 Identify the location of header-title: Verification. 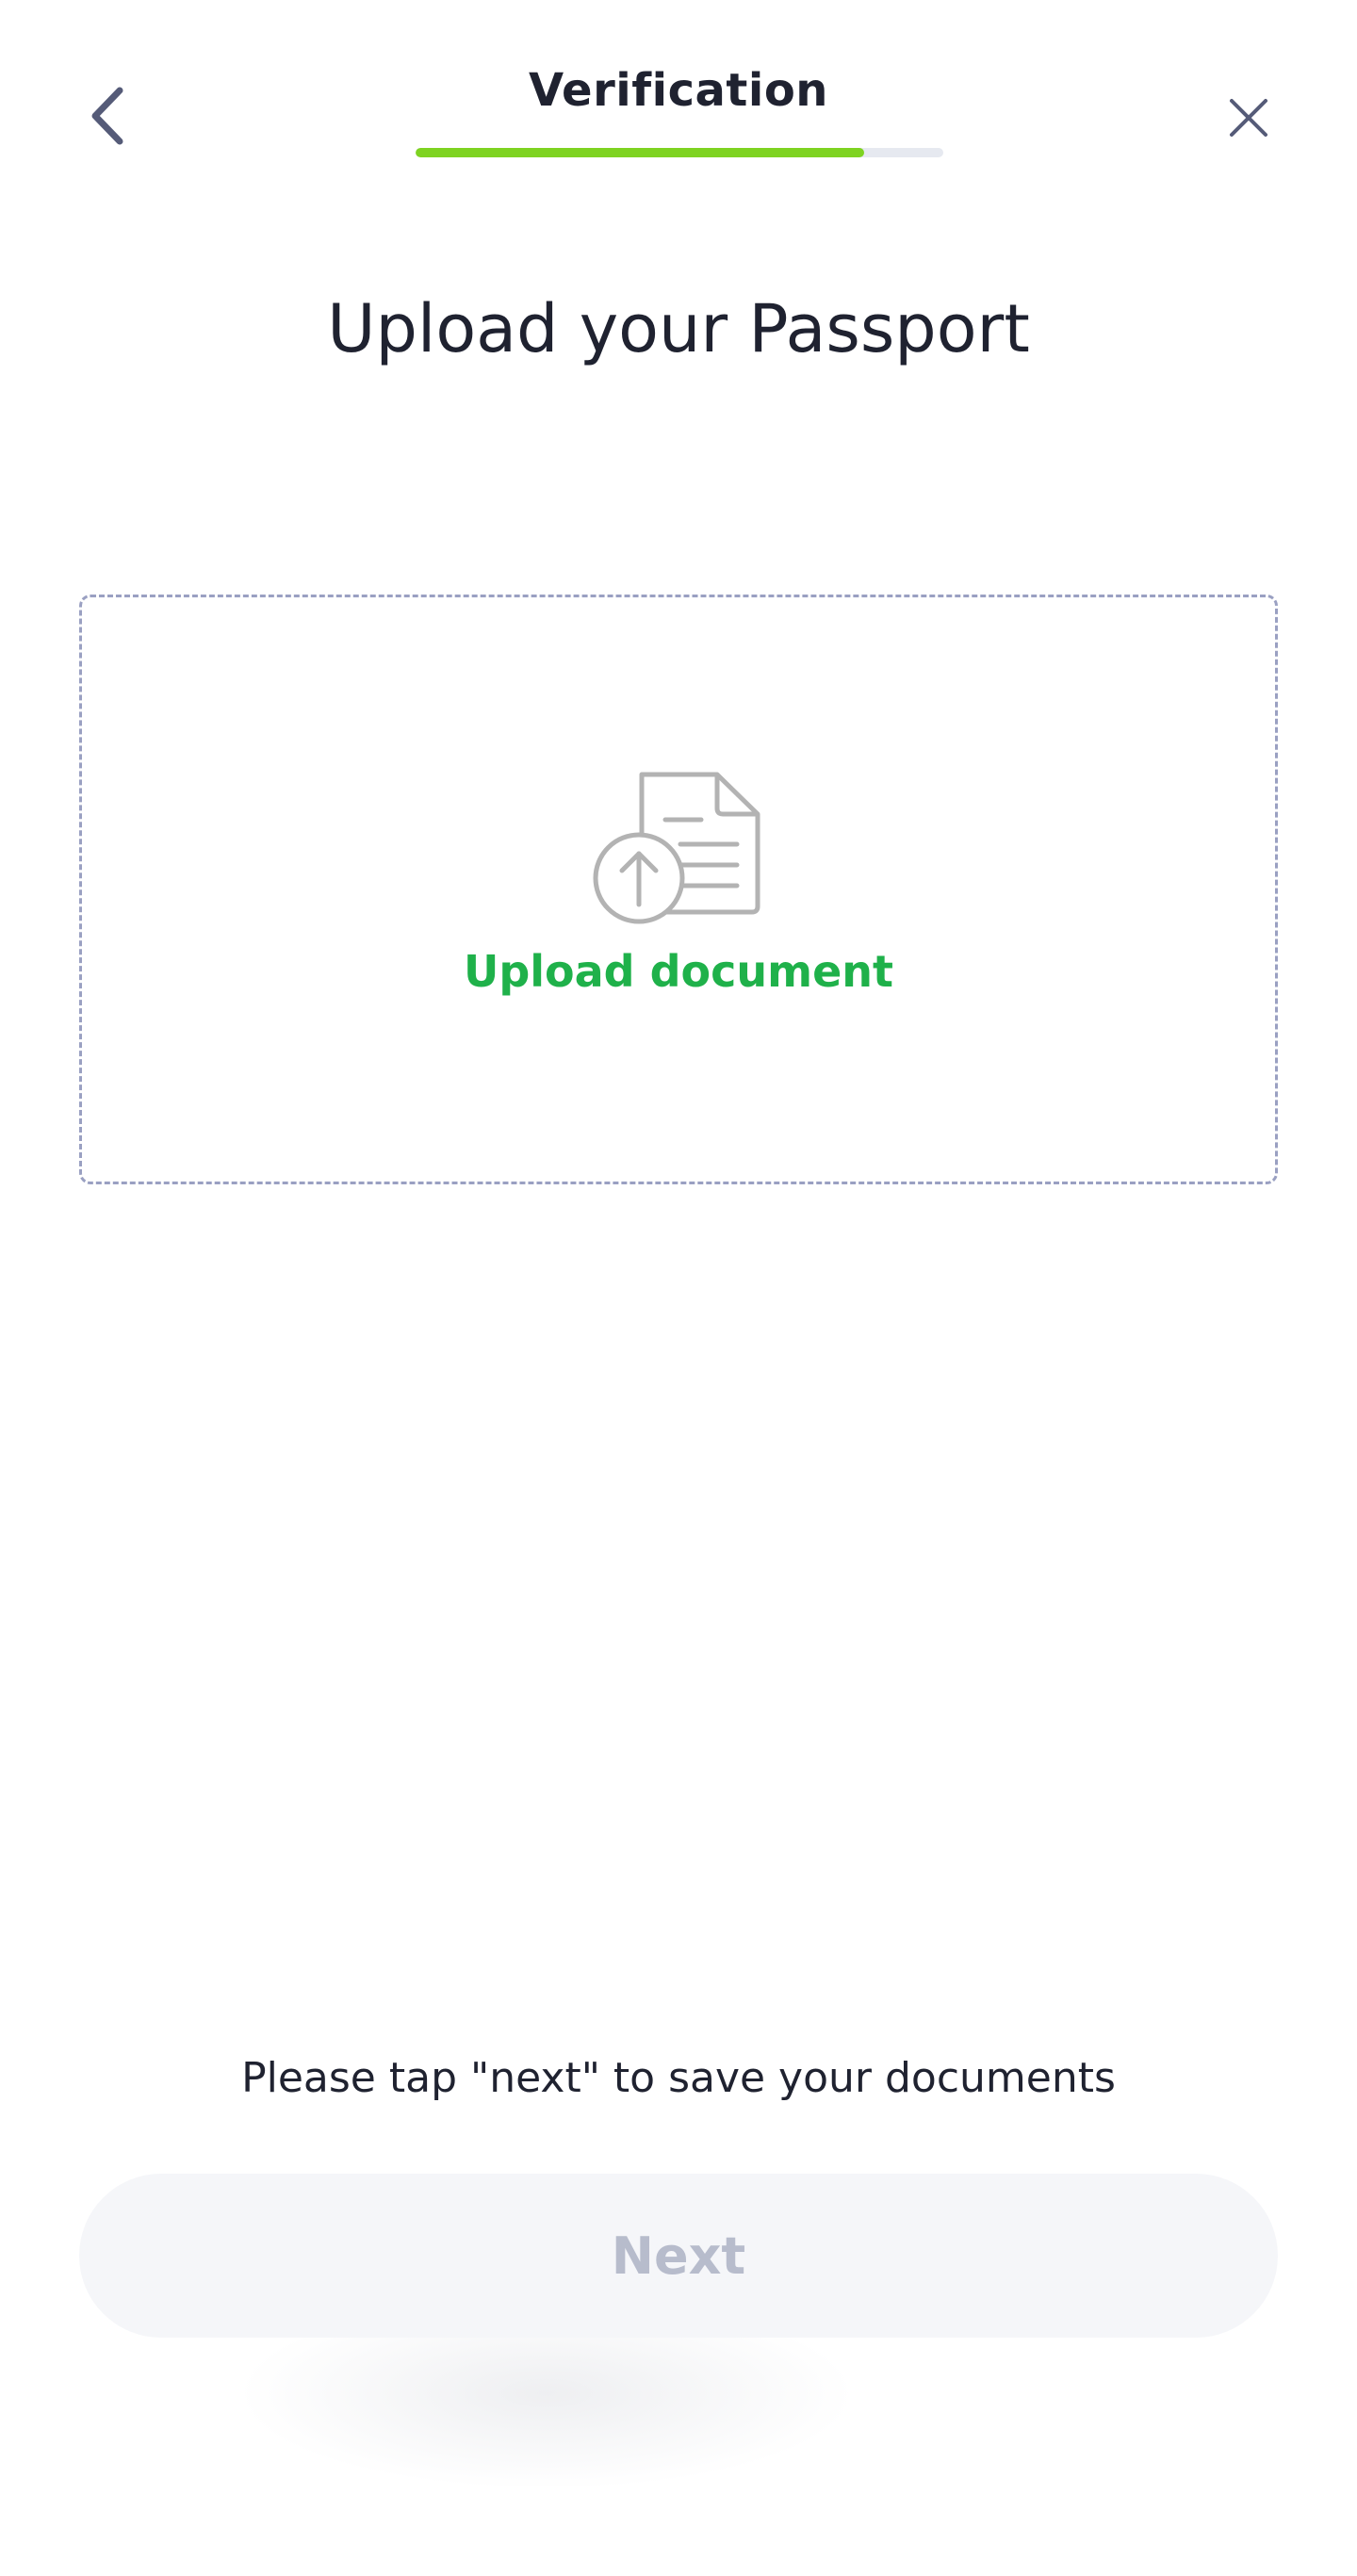
(678, 90).